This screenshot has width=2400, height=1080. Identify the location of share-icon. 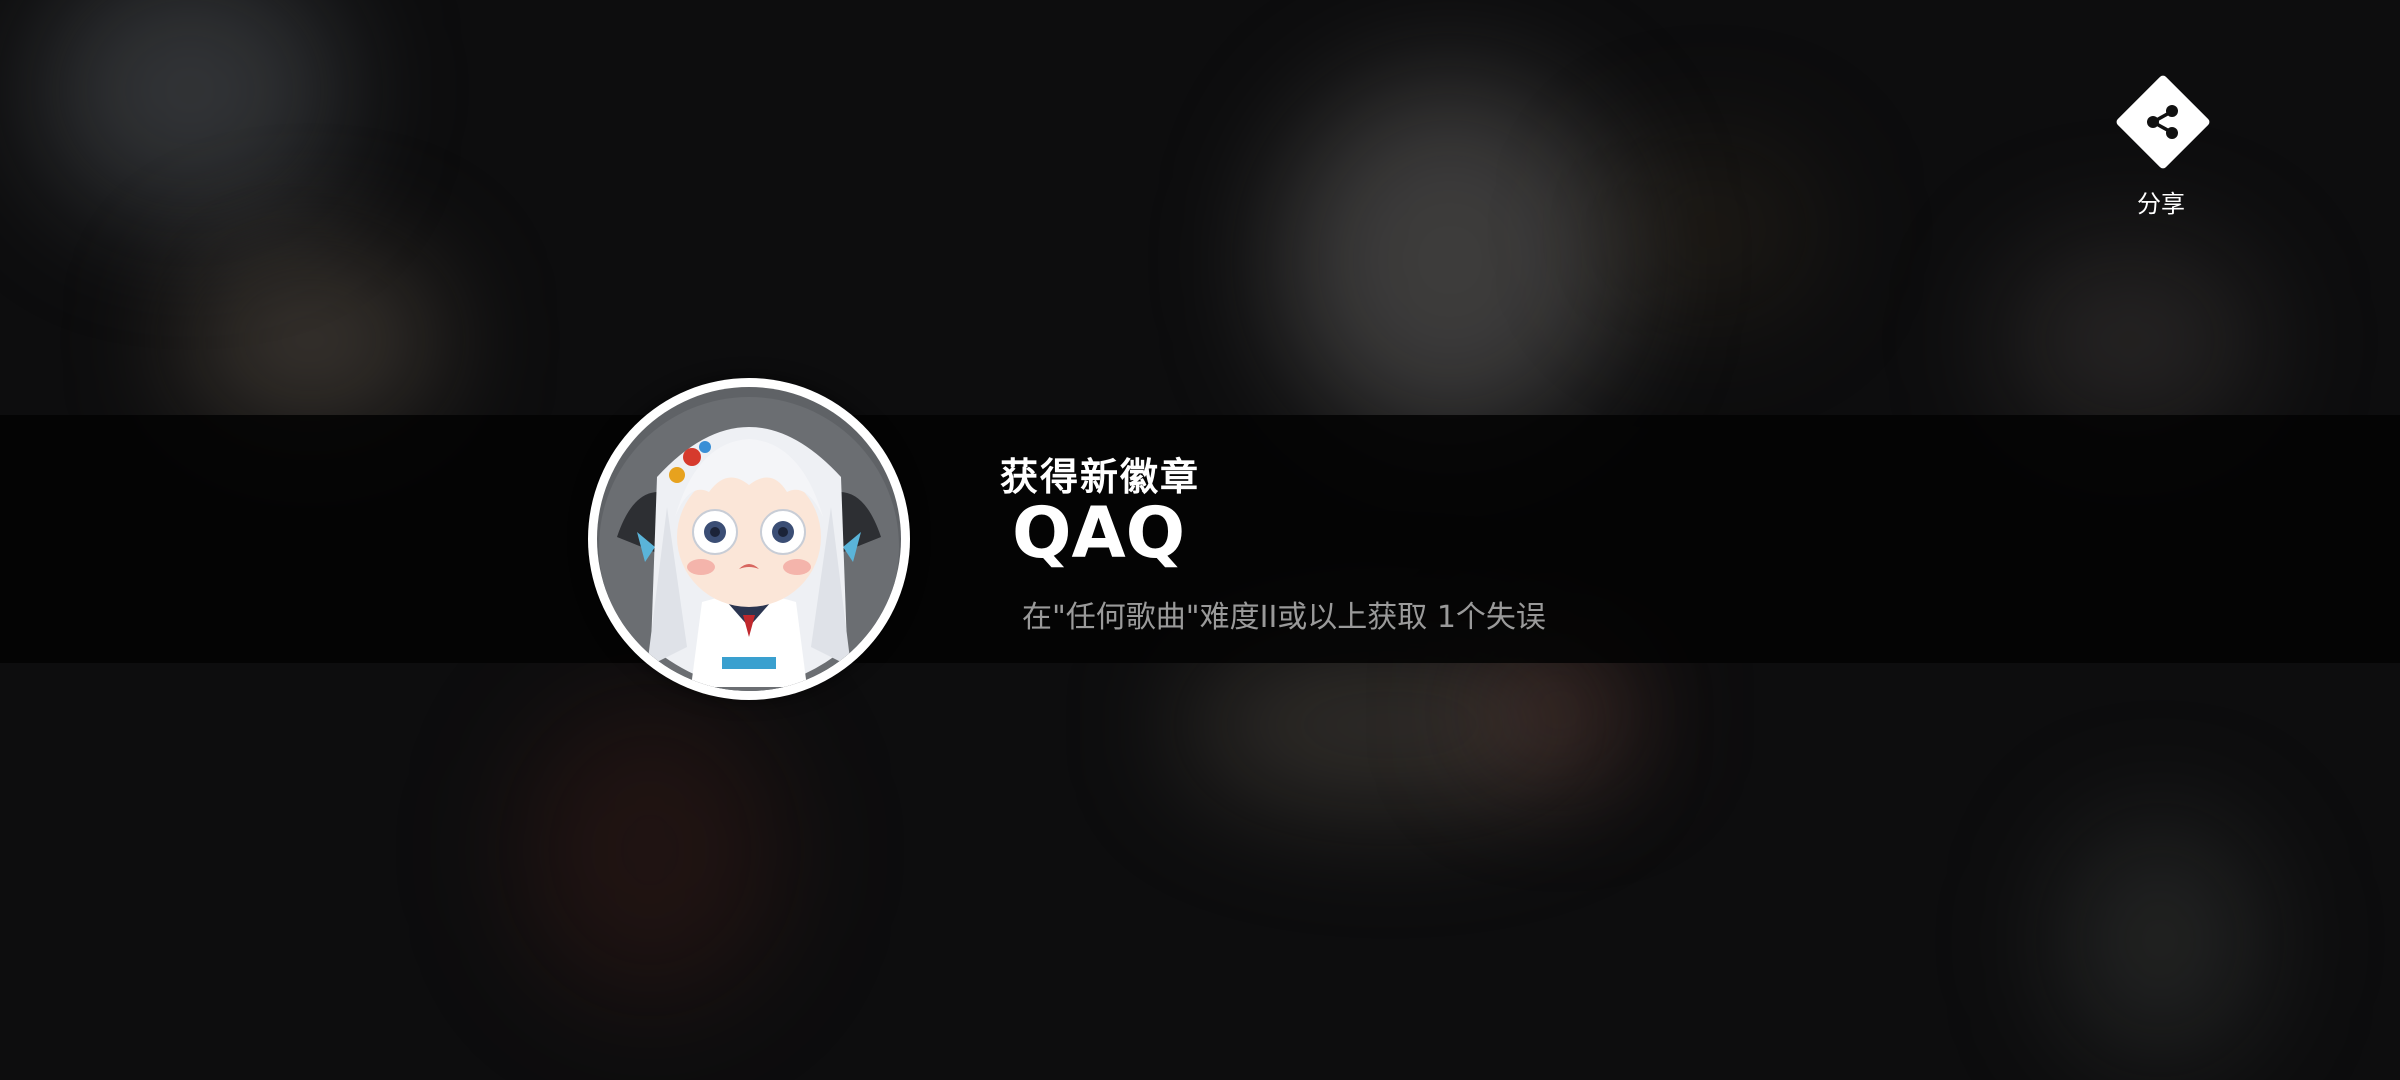
(2162, 122).